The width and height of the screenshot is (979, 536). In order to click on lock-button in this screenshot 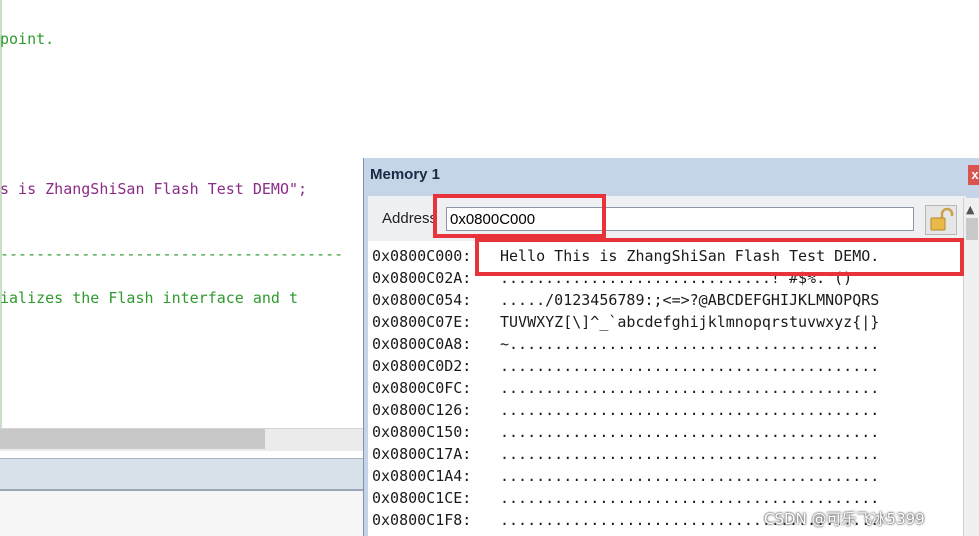, I will do `click(941, 220)`.